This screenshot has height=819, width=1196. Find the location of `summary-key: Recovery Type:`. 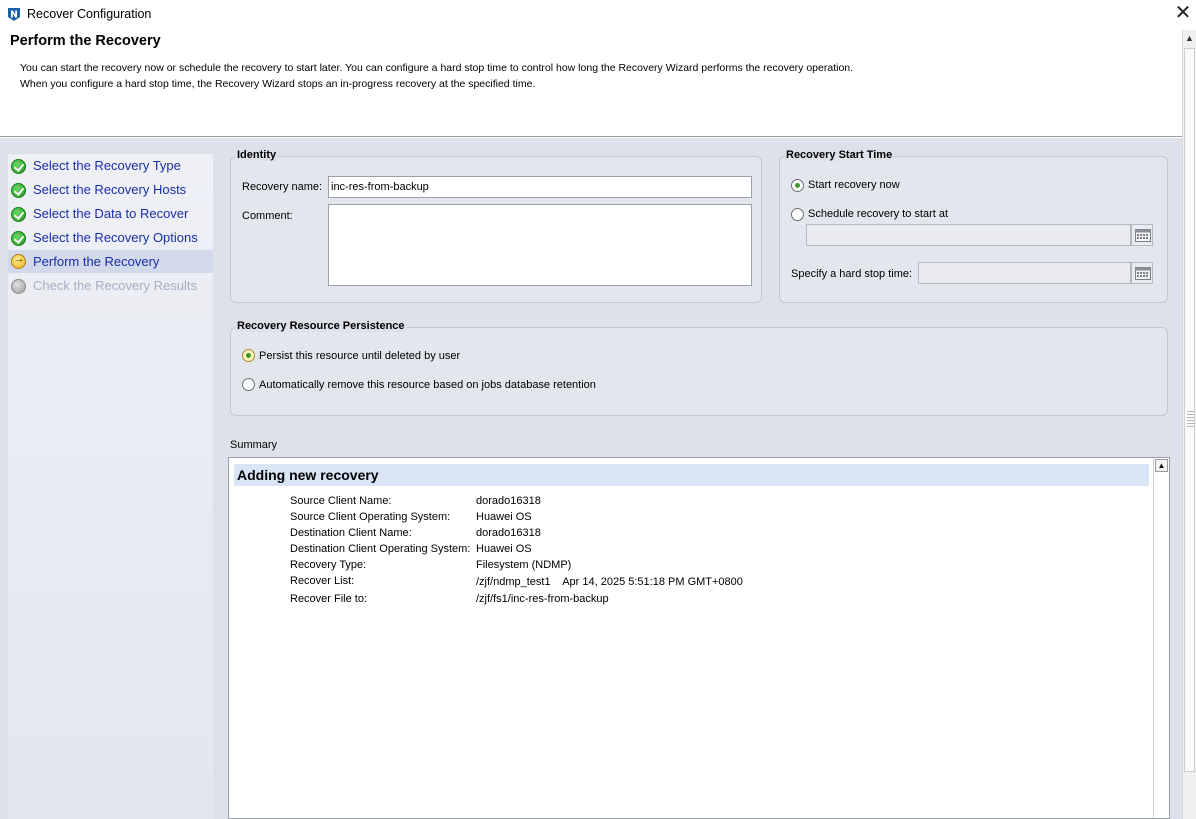

summary-key: Recovery Type: is located at coordinates (328, 565).